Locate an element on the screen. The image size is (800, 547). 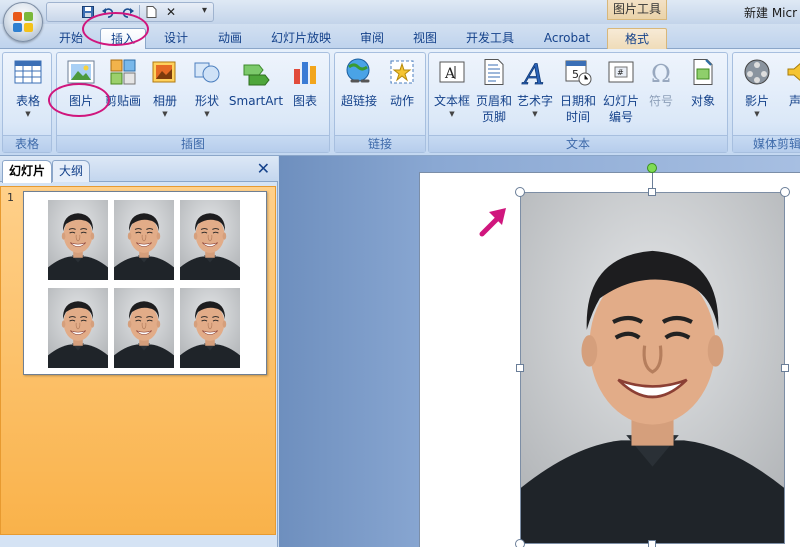
symbol-button: Ω 符号 is located at coordinates (661, 83).